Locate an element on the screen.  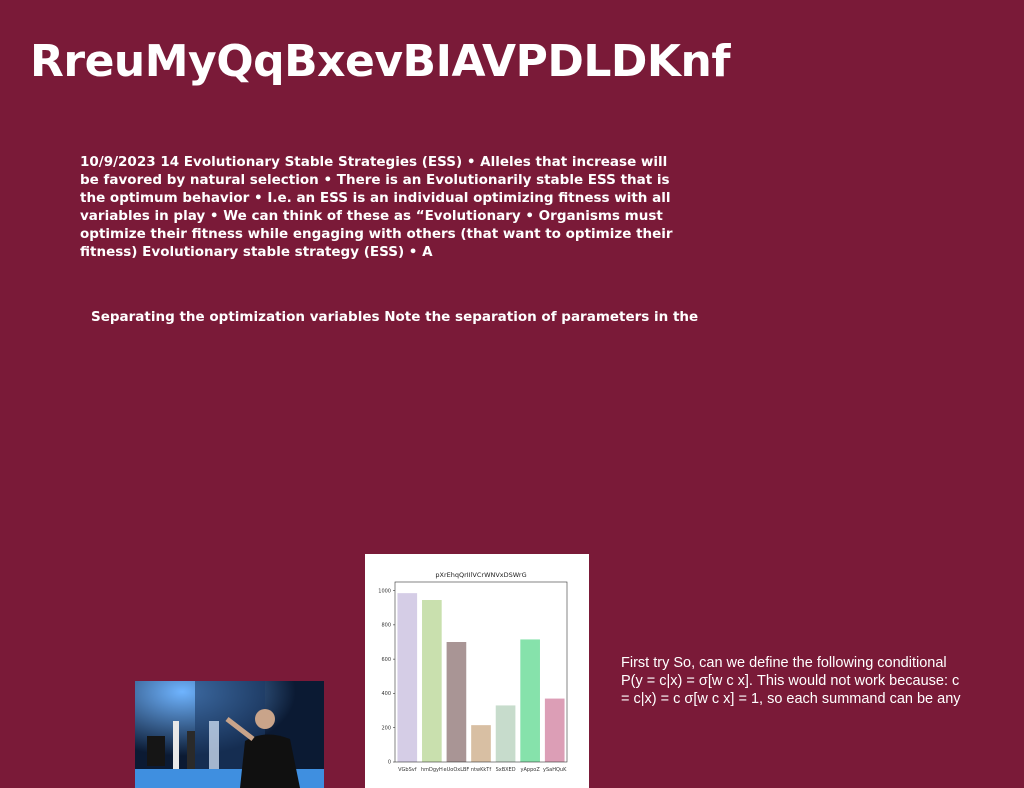
x-tick-label: yAppoZ is located at coordinates (531, 770).